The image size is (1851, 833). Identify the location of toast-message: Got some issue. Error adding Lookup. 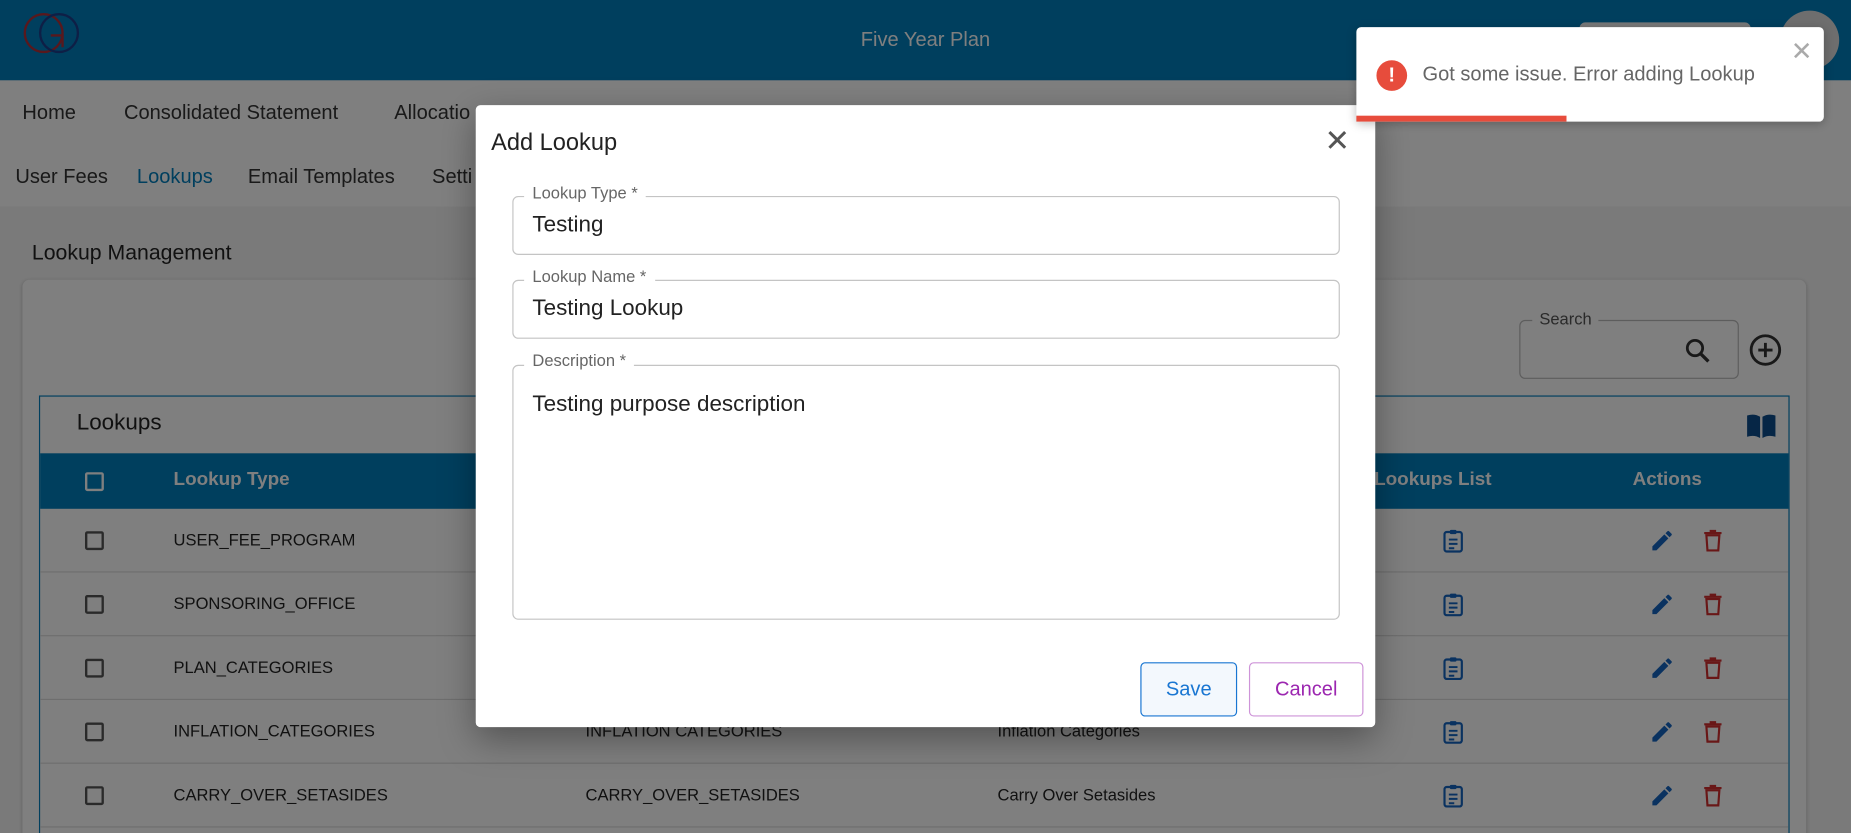
(1588, 73).